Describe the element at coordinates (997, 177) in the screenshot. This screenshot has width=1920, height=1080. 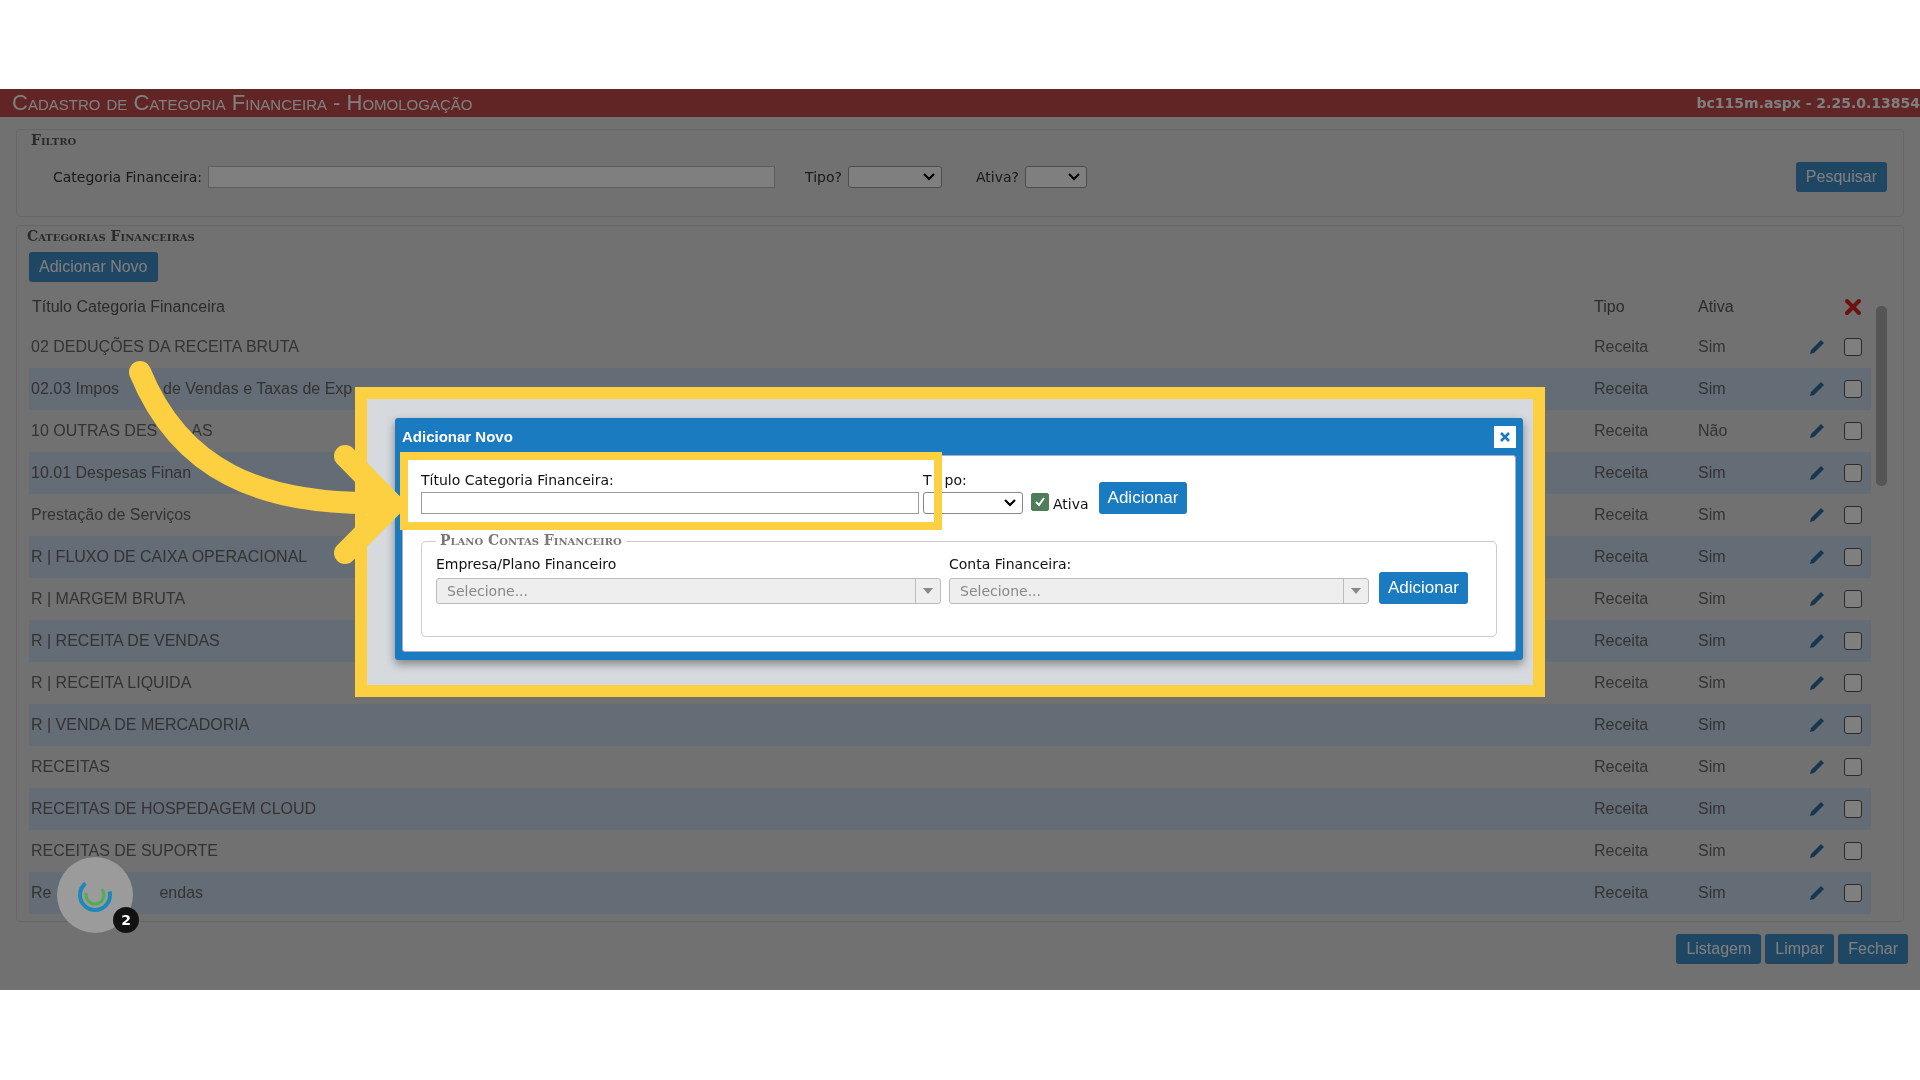
I see `field-label: Ativa?` at that location.